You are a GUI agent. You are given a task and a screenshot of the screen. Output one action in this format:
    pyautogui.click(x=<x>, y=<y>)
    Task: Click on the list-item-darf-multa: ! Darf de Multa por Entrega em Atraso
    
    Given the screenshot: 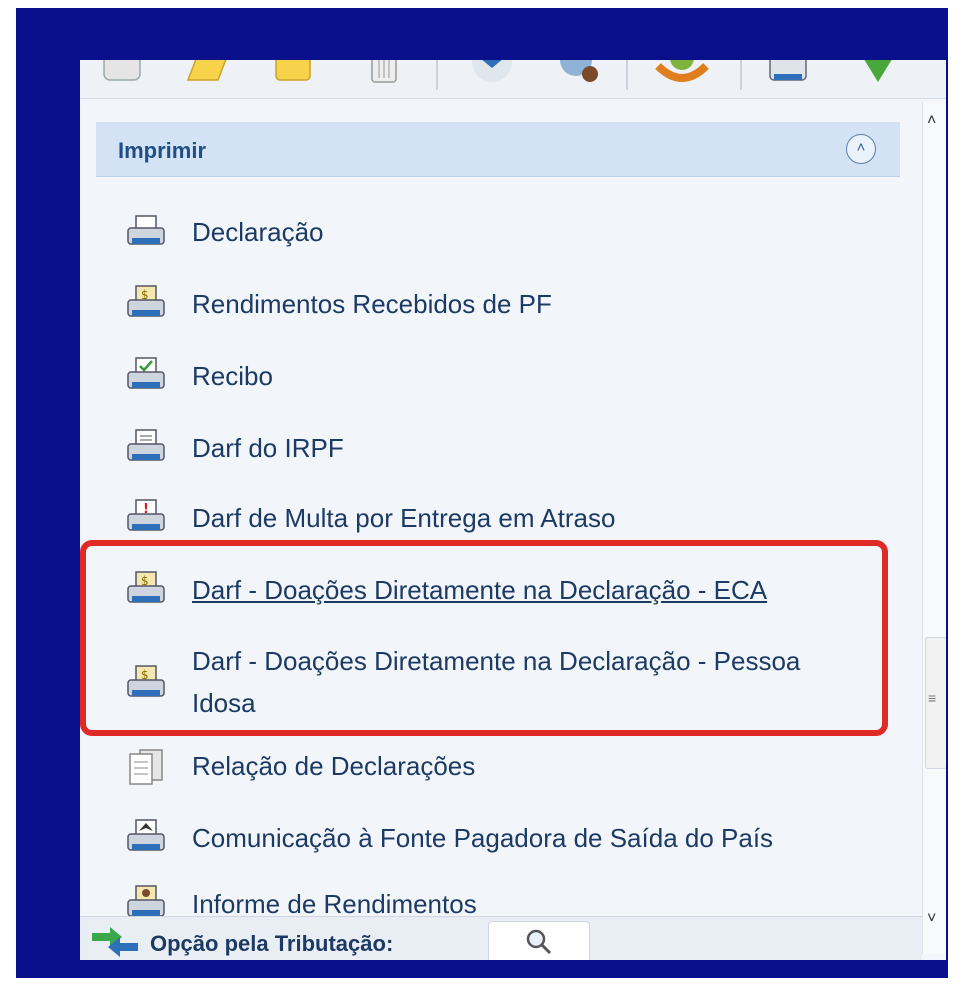 What is the action you would take?
    pyautogui.click(x=504, y=518)
    